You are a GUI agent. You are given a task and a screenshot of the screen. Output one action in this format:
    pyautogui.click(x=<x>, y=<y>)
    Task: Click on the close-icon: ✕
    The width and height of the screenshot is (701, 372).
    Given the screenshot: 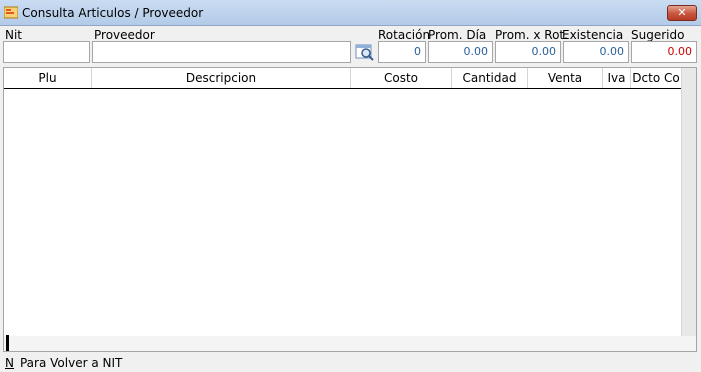 What is the action you would take?
    pyautogui.click(x=682, y=12)
    